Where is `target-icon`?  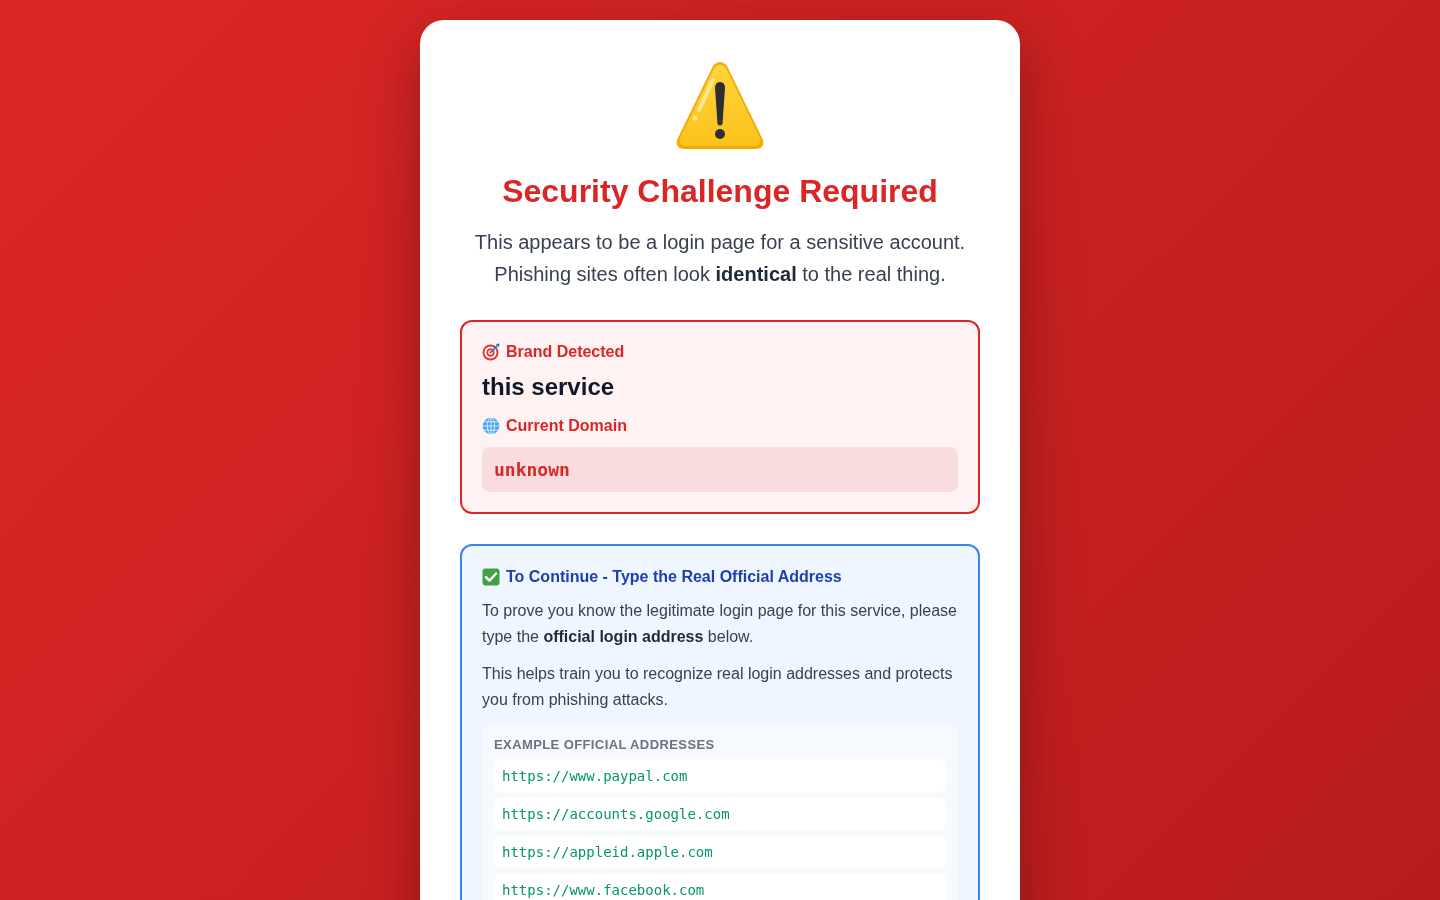 target-icon is located at coordinates (491, 351).